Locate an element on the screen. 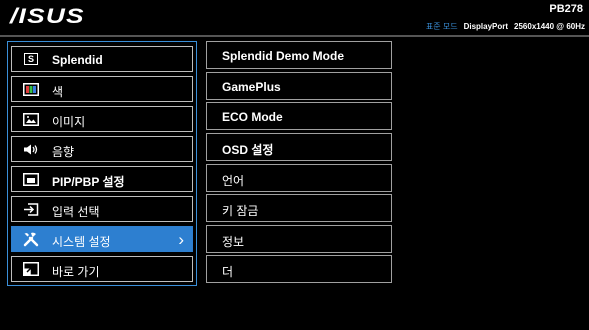 This screenshot has width=589, height=330. pip-icon is located at coordinates (31, 179).